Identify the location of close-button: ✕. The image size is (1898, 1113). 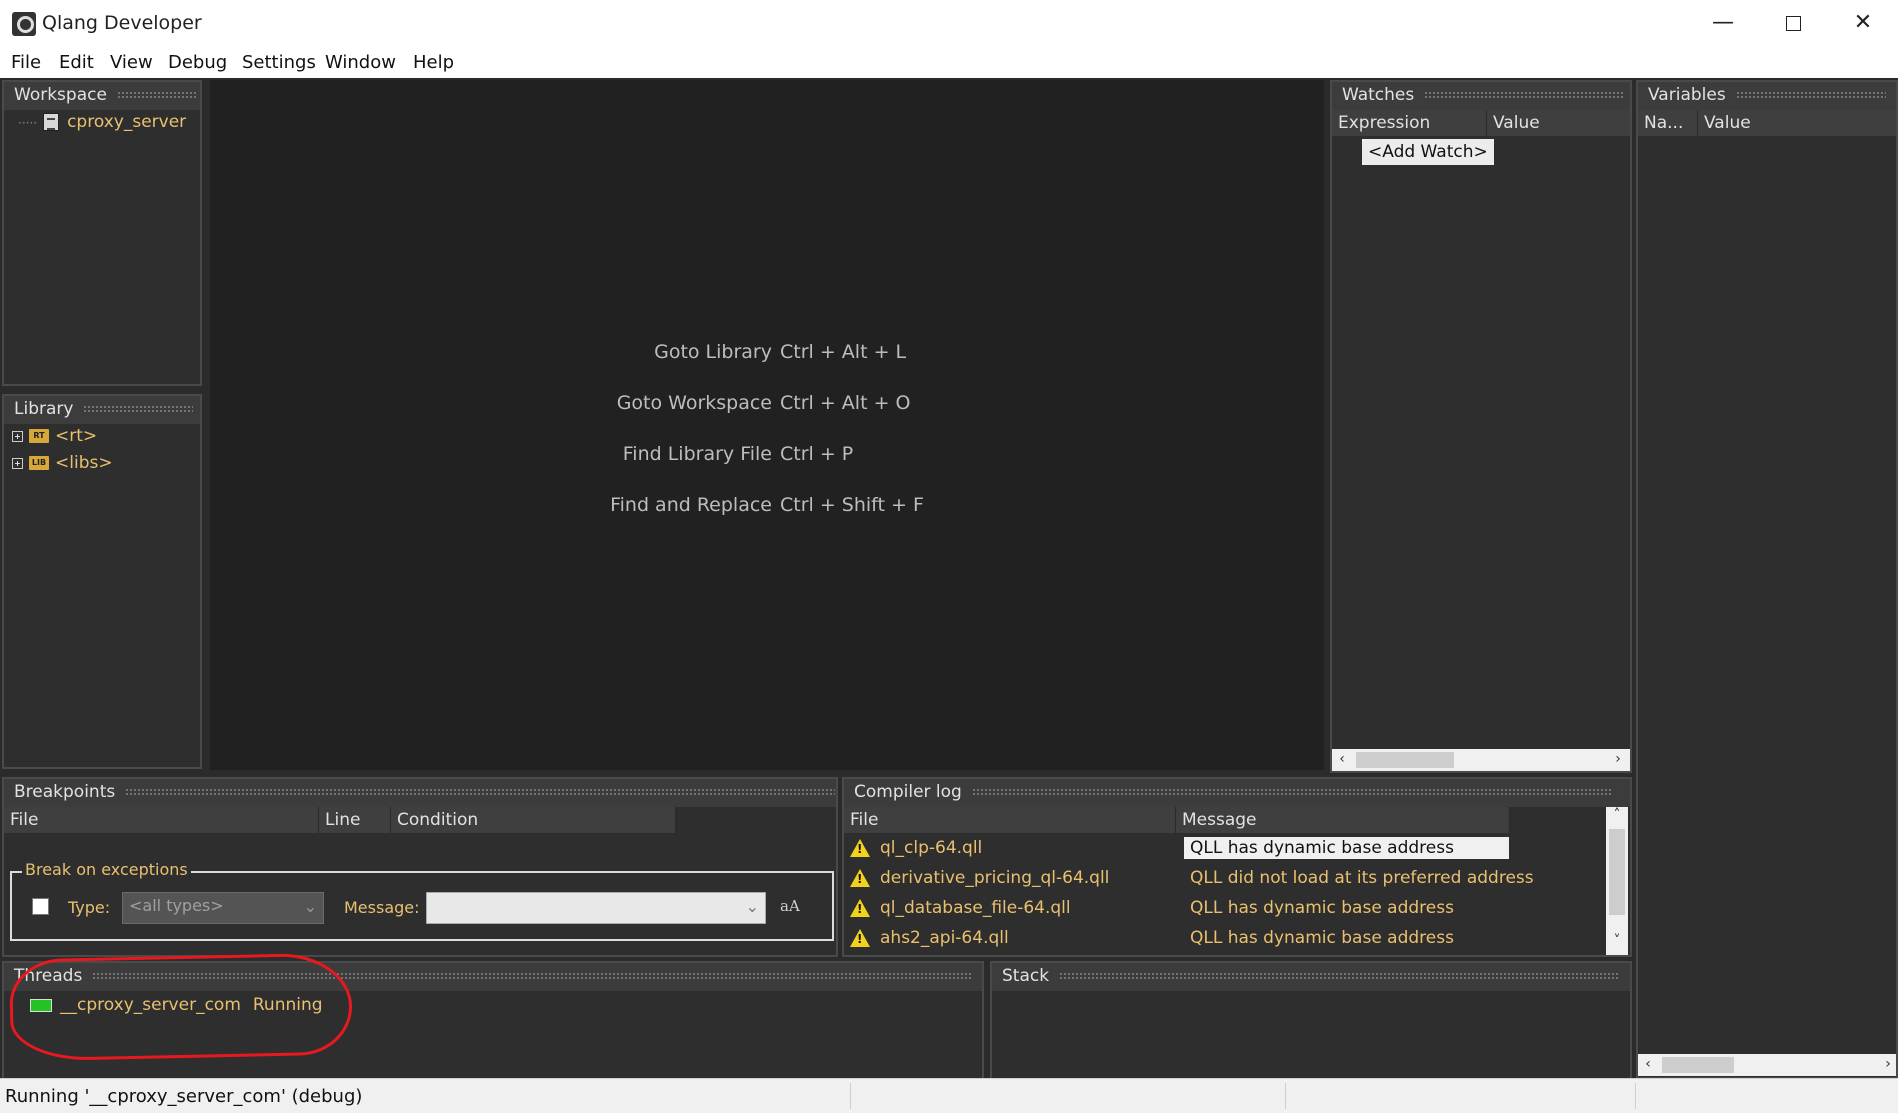
(1863, 24).